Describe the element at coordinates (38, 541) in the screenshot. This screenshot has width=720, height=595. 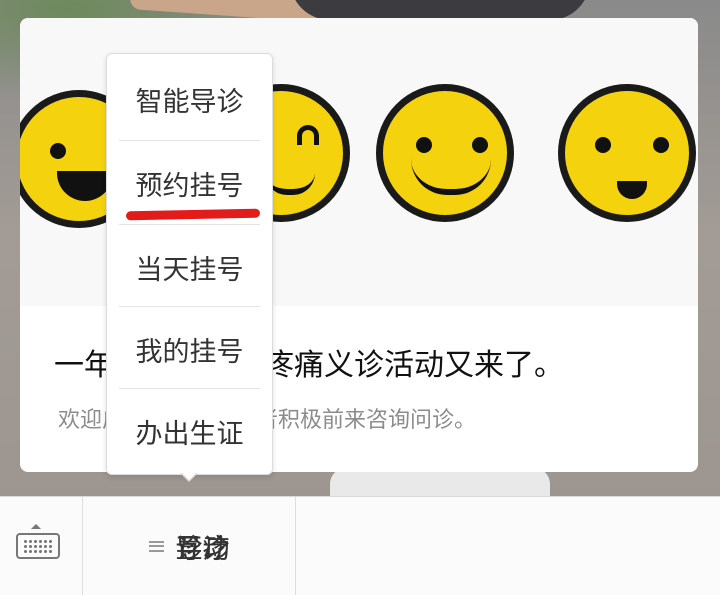
I see `keyboard-icon` at that location.